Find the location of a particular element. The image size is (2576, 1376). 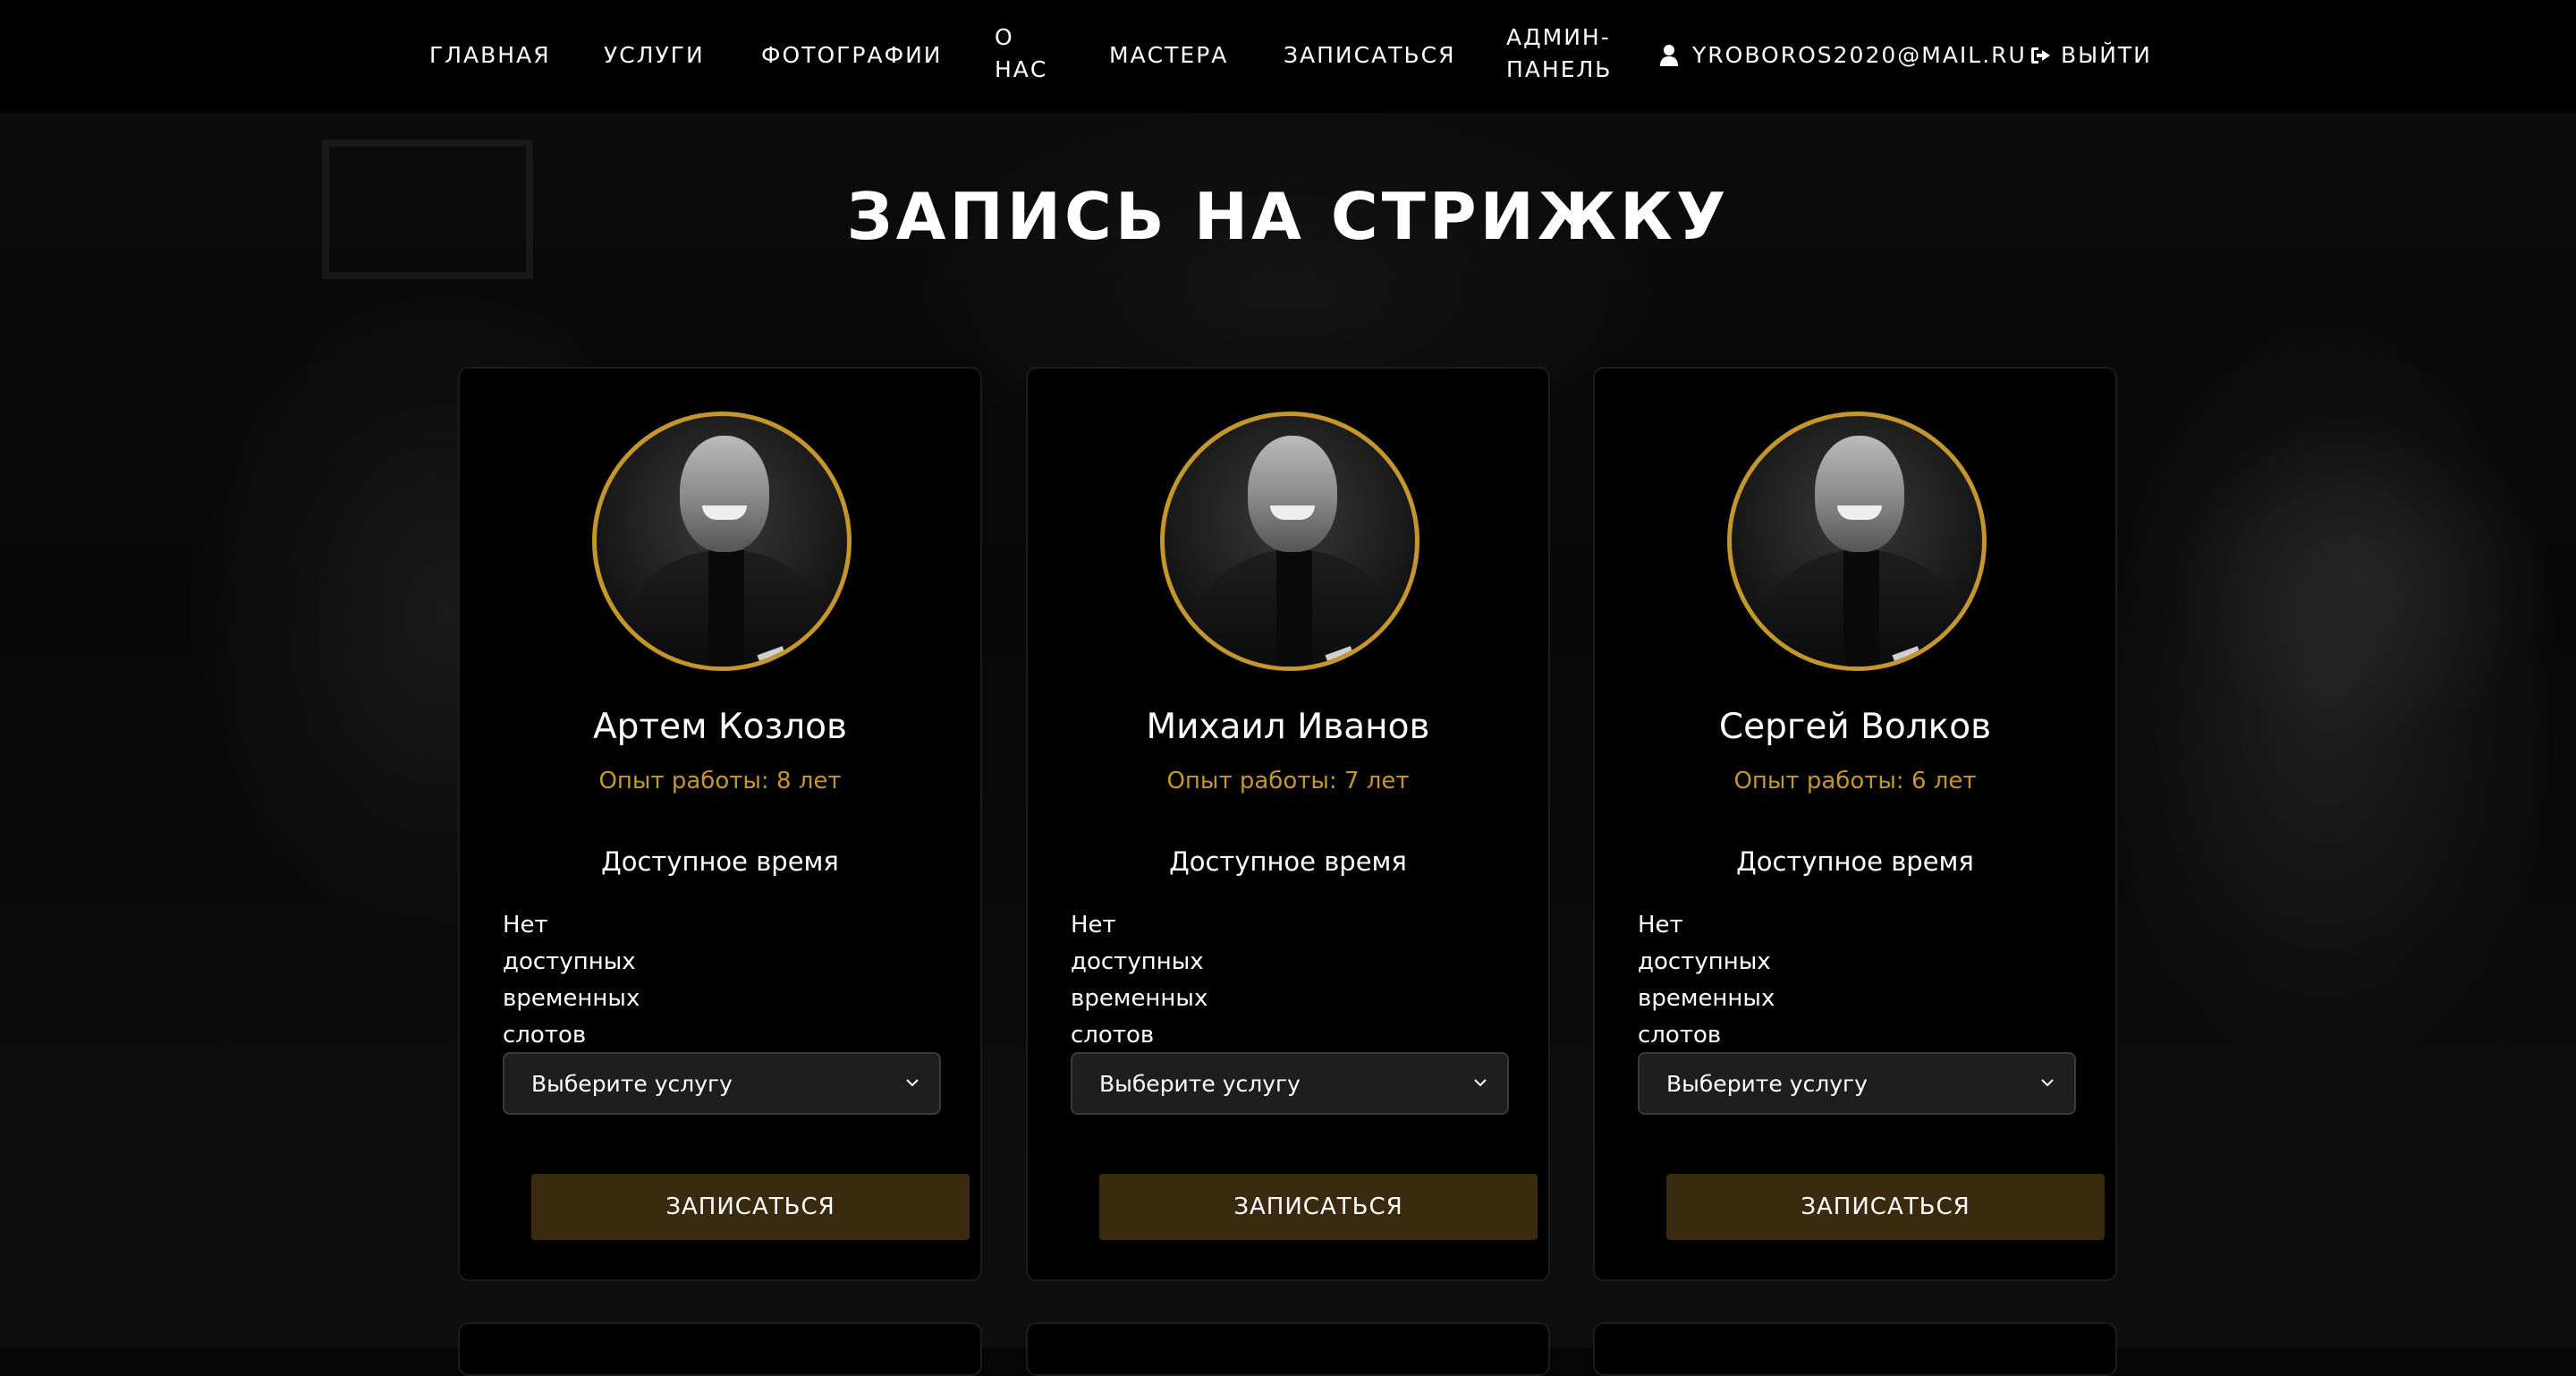

sign-out-icon is located at coordinates (2040, 56).